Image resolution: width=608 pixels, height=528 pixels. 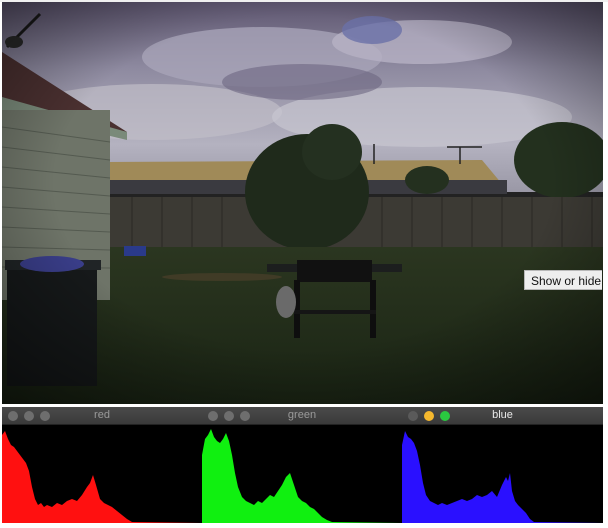 I want to click on histogram-window-blue: blue, so click(x=502, y=465).